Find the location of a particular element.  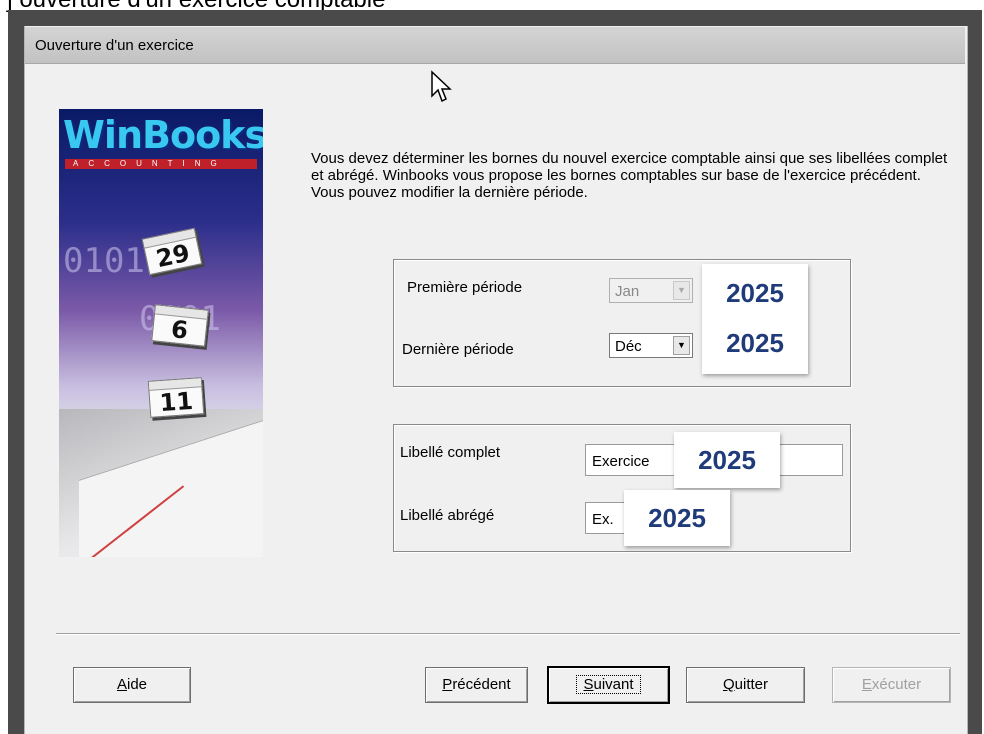

last-period-label: Dernière période is located at coordinates (458, 349).